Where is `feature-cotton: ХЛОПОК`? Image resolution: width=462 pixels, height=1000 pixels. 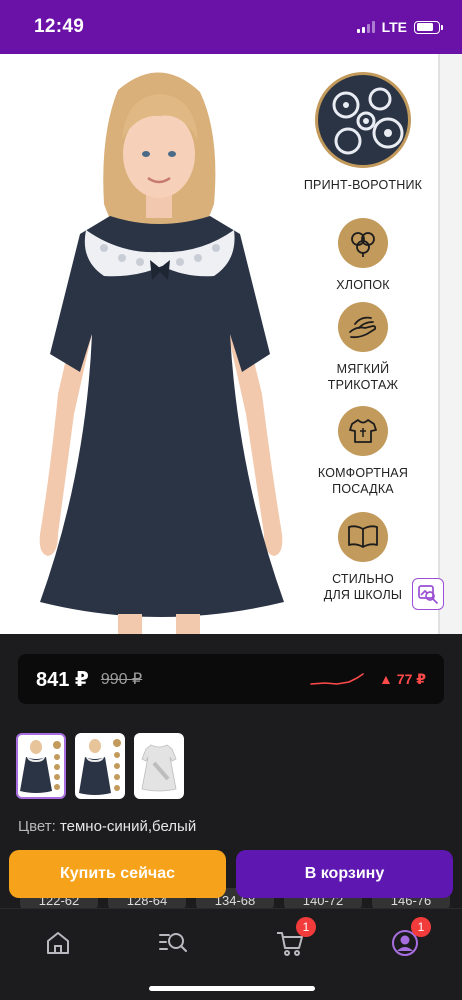 feature-cotton: ХЛОПОК is located at coordinates (363, 255).